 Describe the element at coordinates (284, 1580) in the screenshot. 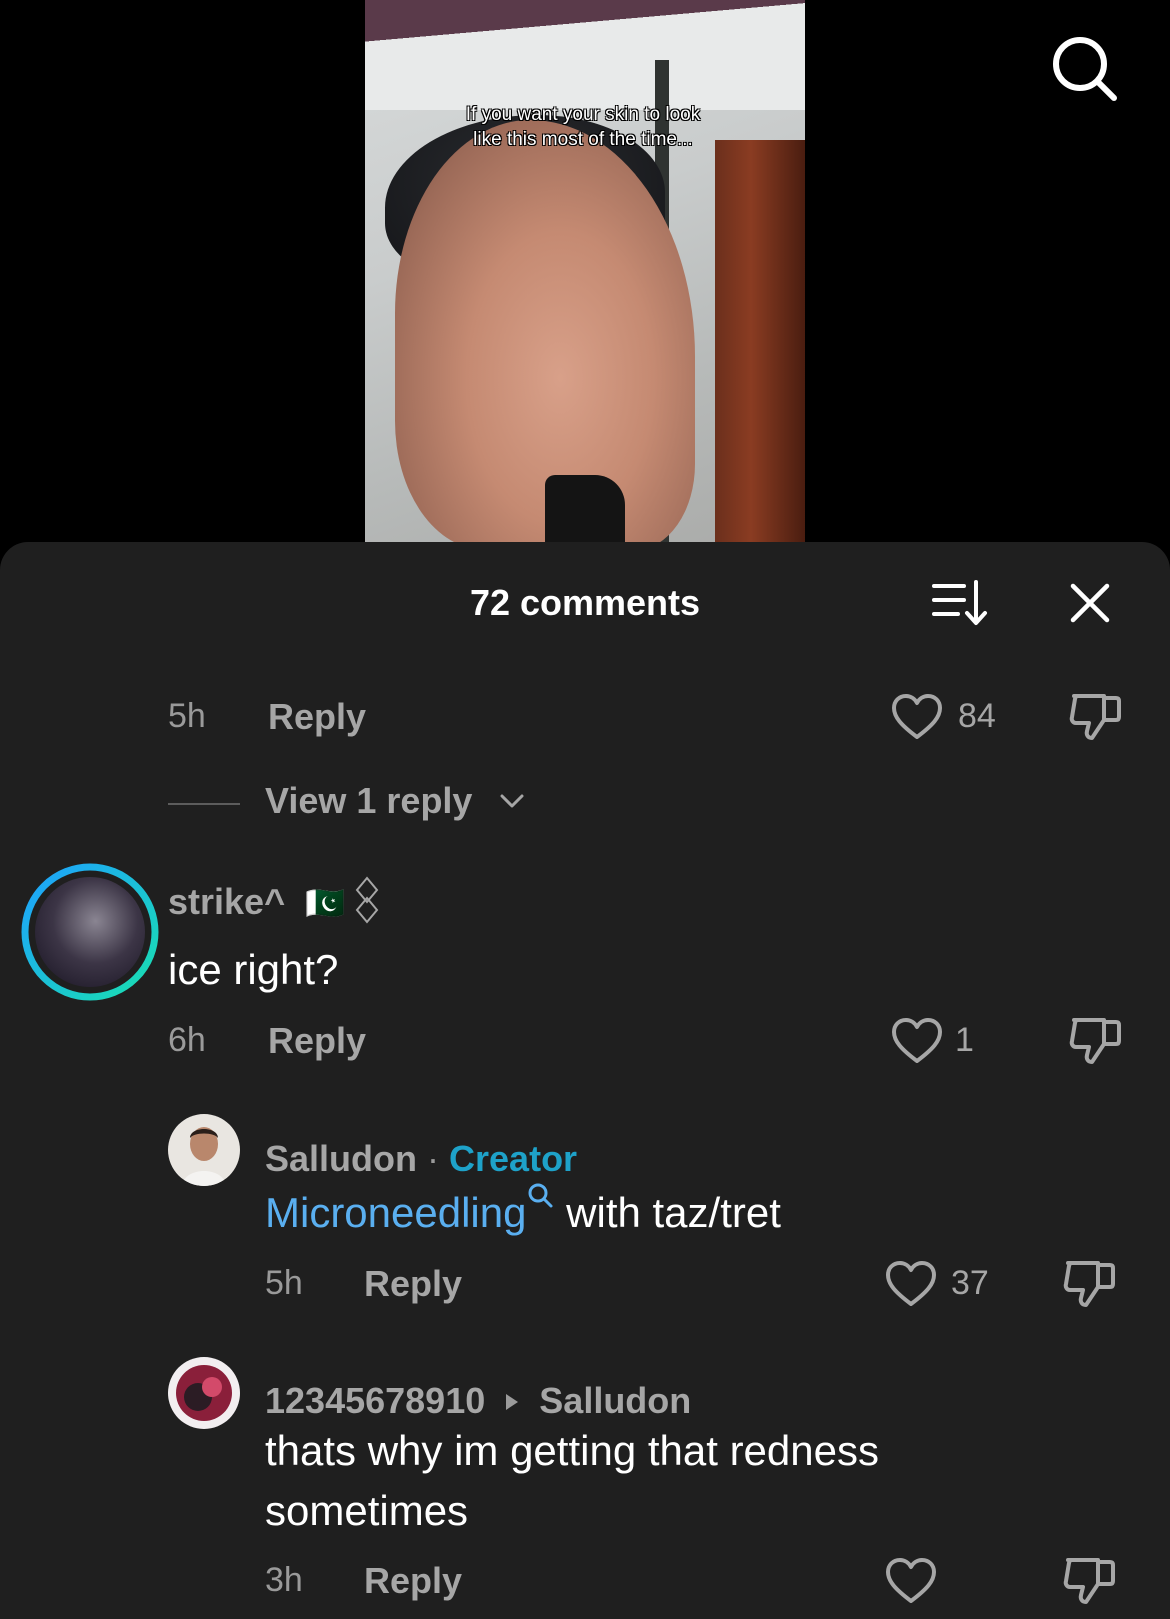

I see `reply-time: 3h` at that location.